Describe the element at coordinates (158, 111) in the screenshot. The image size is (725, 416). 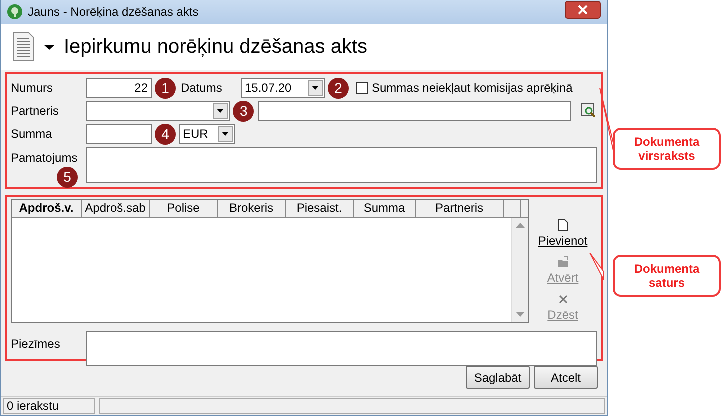
I see `partner-combo` at that location.